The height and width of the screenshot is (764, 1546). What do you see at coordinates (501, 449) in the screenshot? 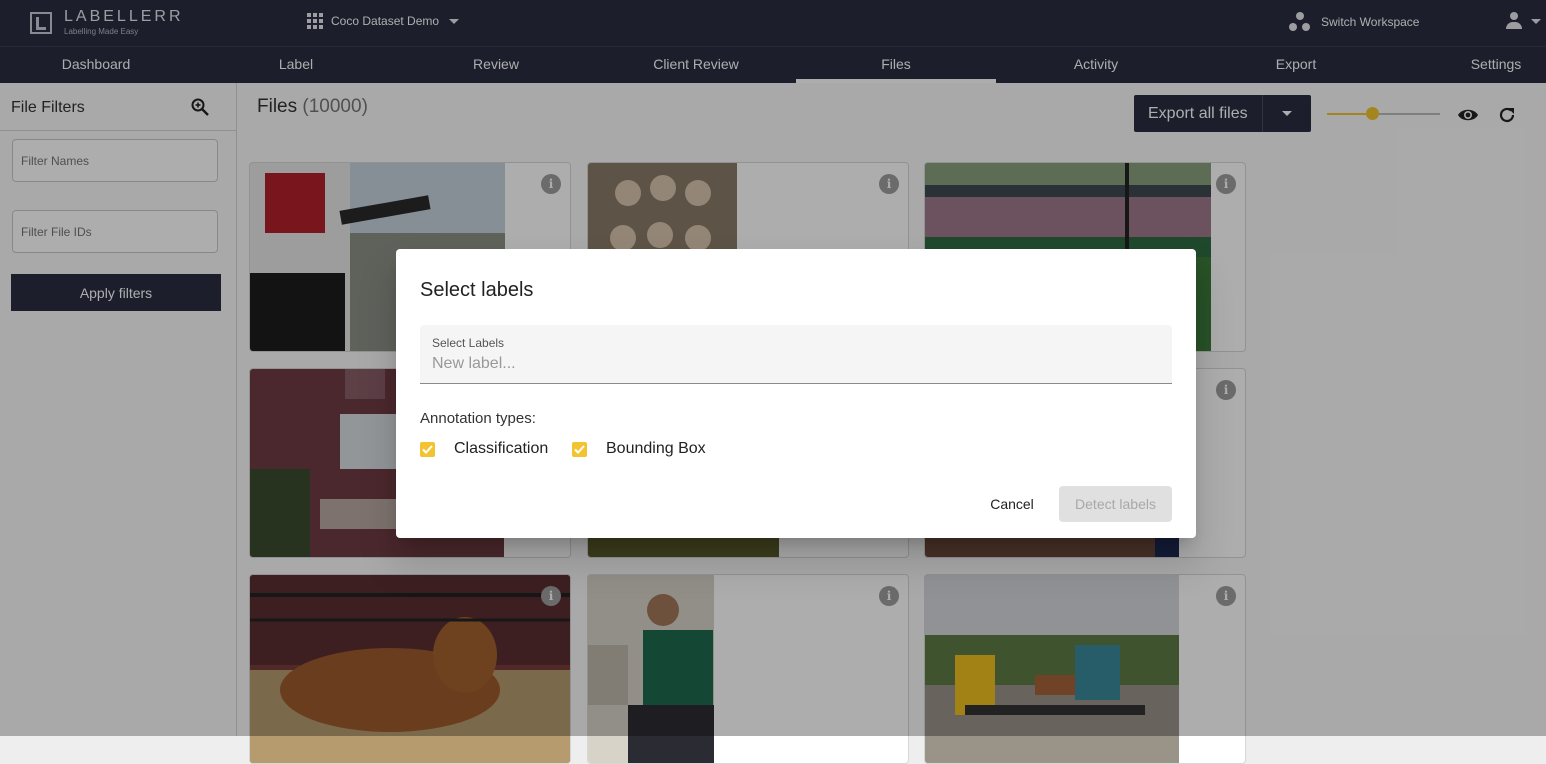
I see `classification-label: Classification` at bounding box center [501, 449].